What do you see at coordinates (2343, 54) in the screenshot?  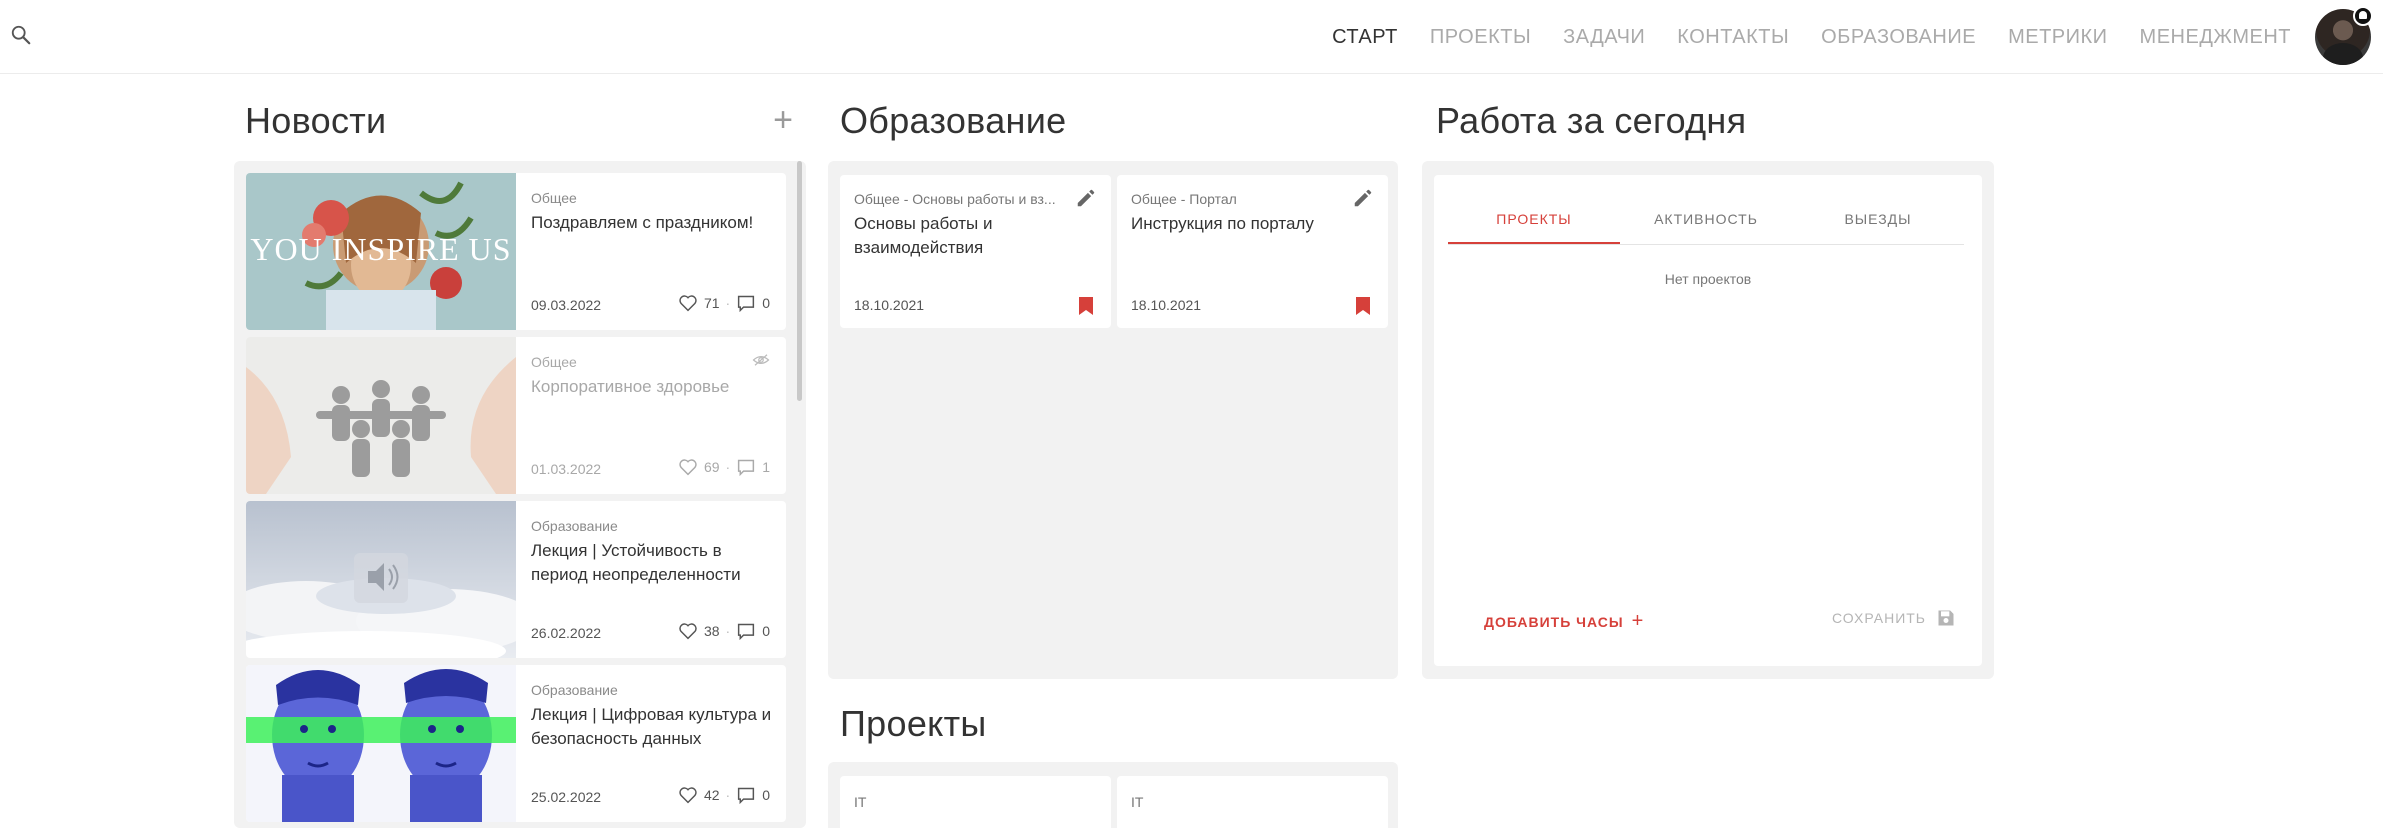 I see `avatar-shade` at bounding box center [2343, 54].